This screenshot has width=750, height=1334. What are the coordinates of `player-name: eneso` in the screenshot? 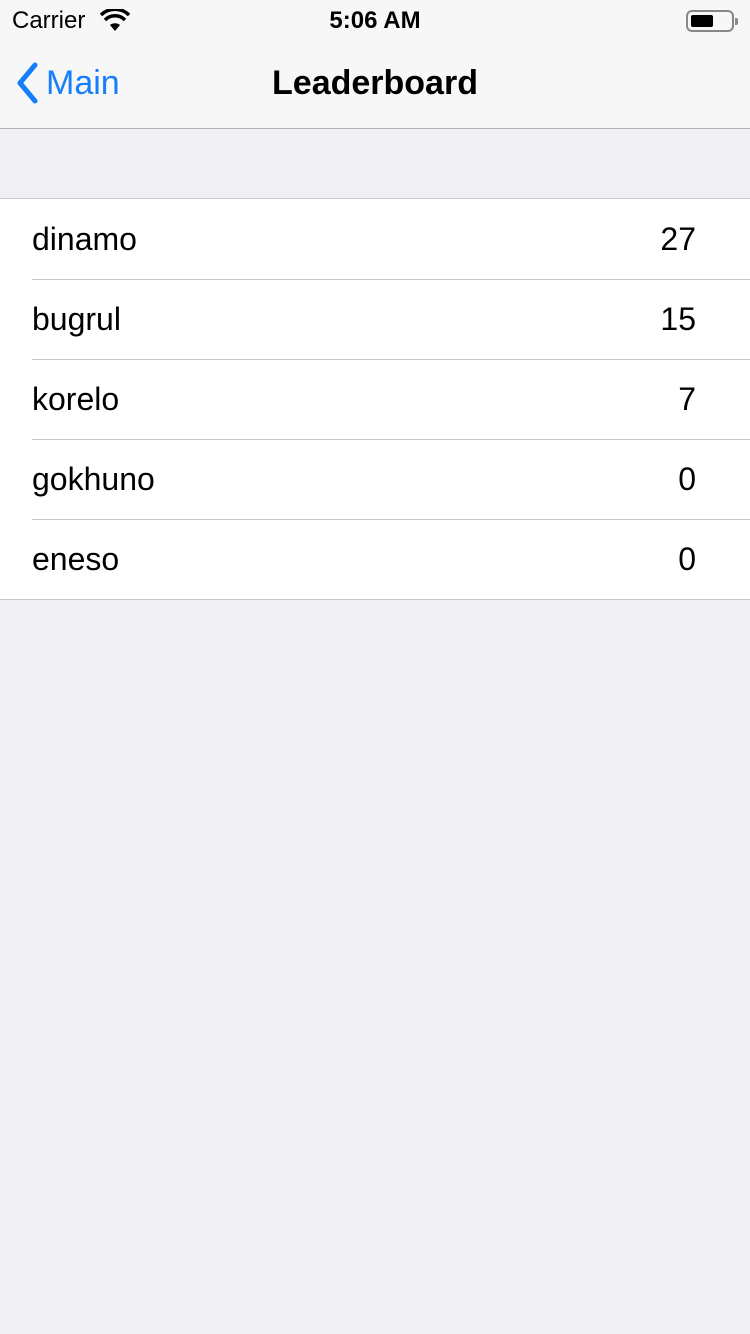 It's located at (76, 558).